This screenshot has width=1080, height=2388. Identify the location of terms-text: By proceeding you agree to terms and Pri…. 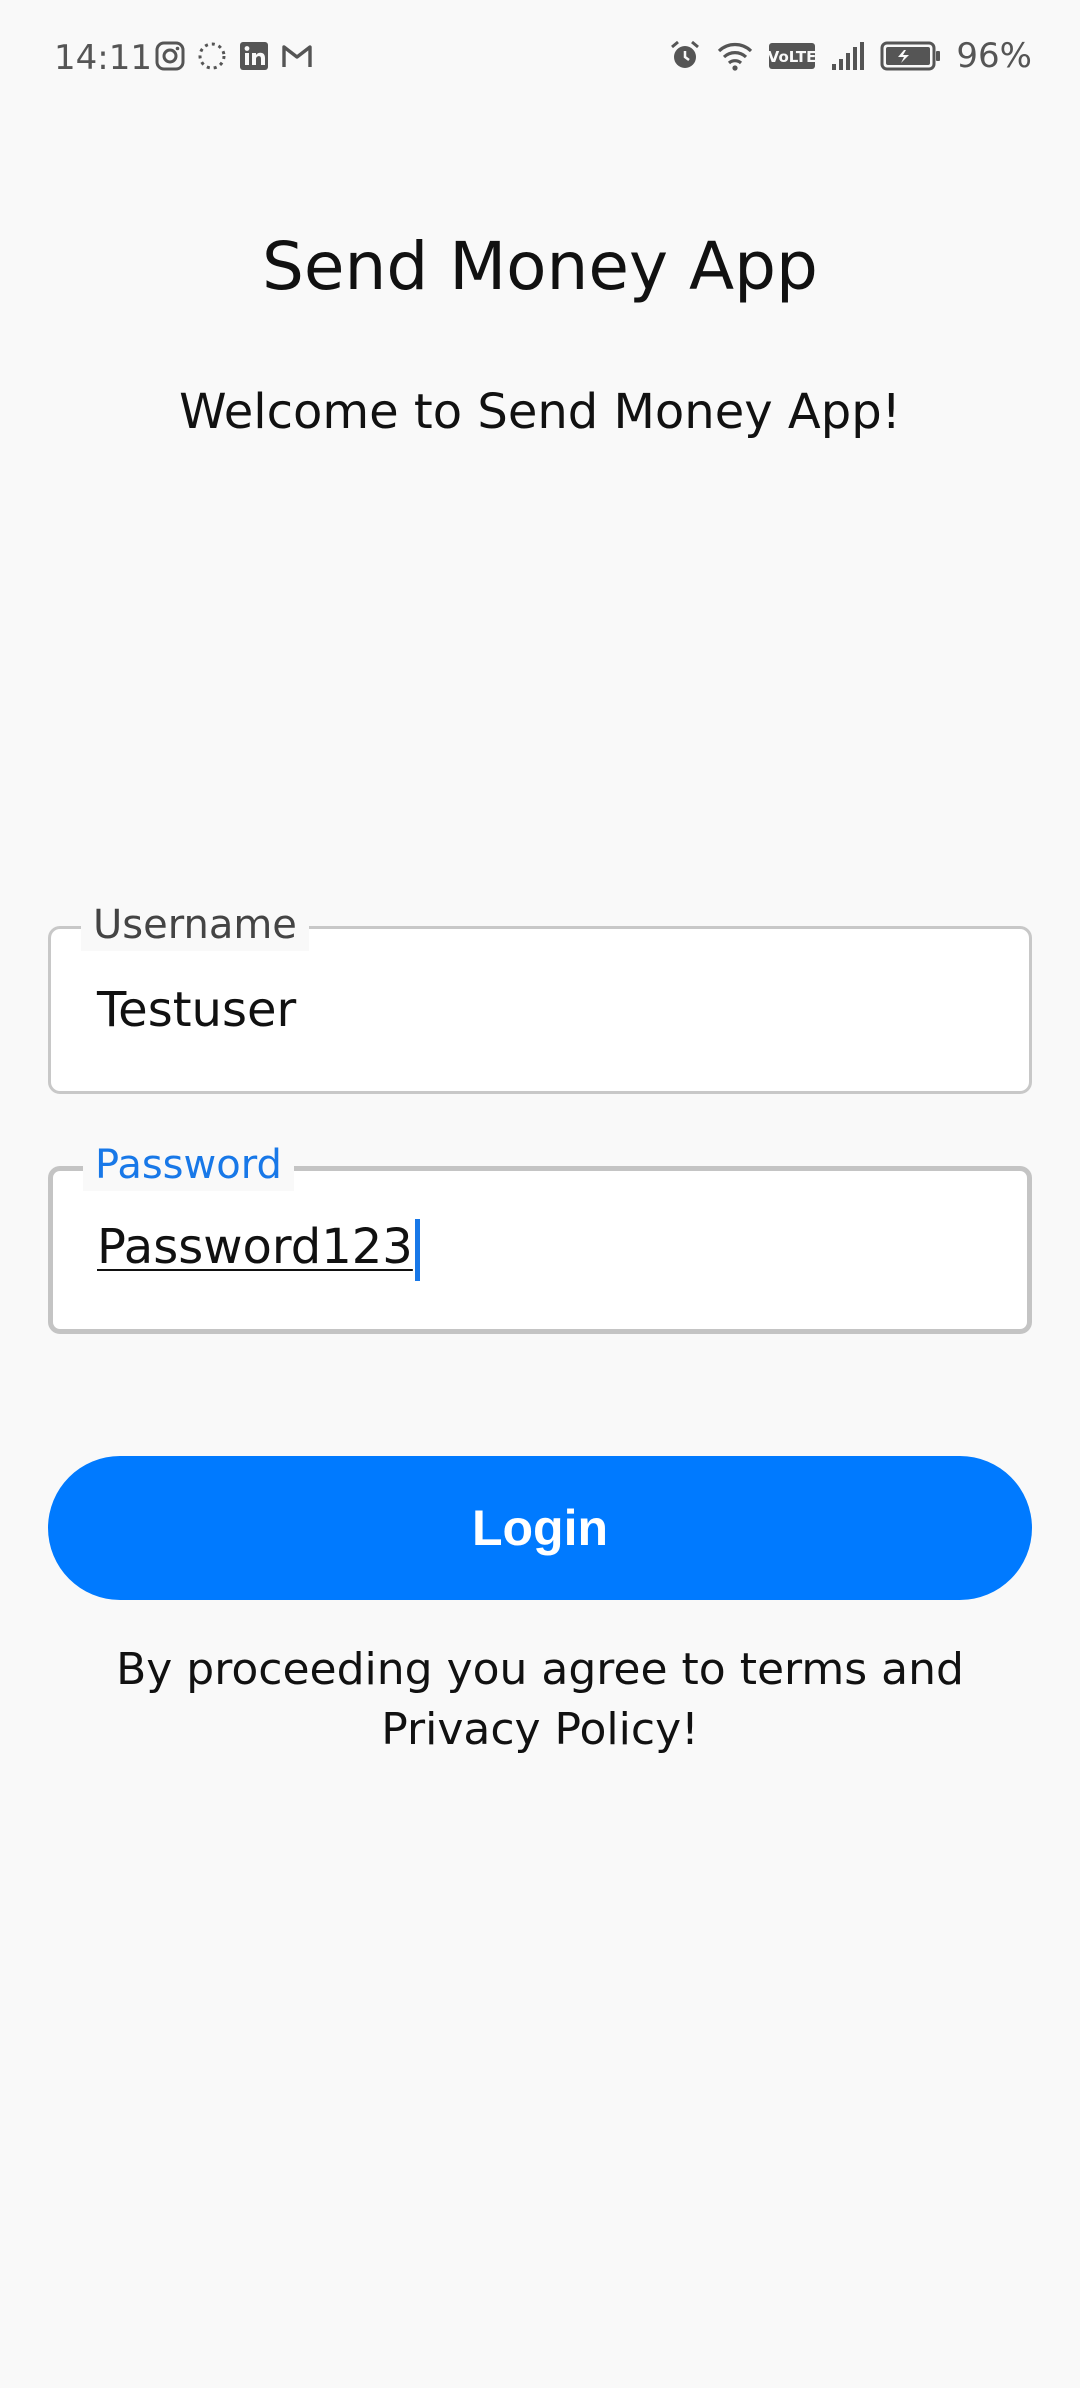
(540, 1699).